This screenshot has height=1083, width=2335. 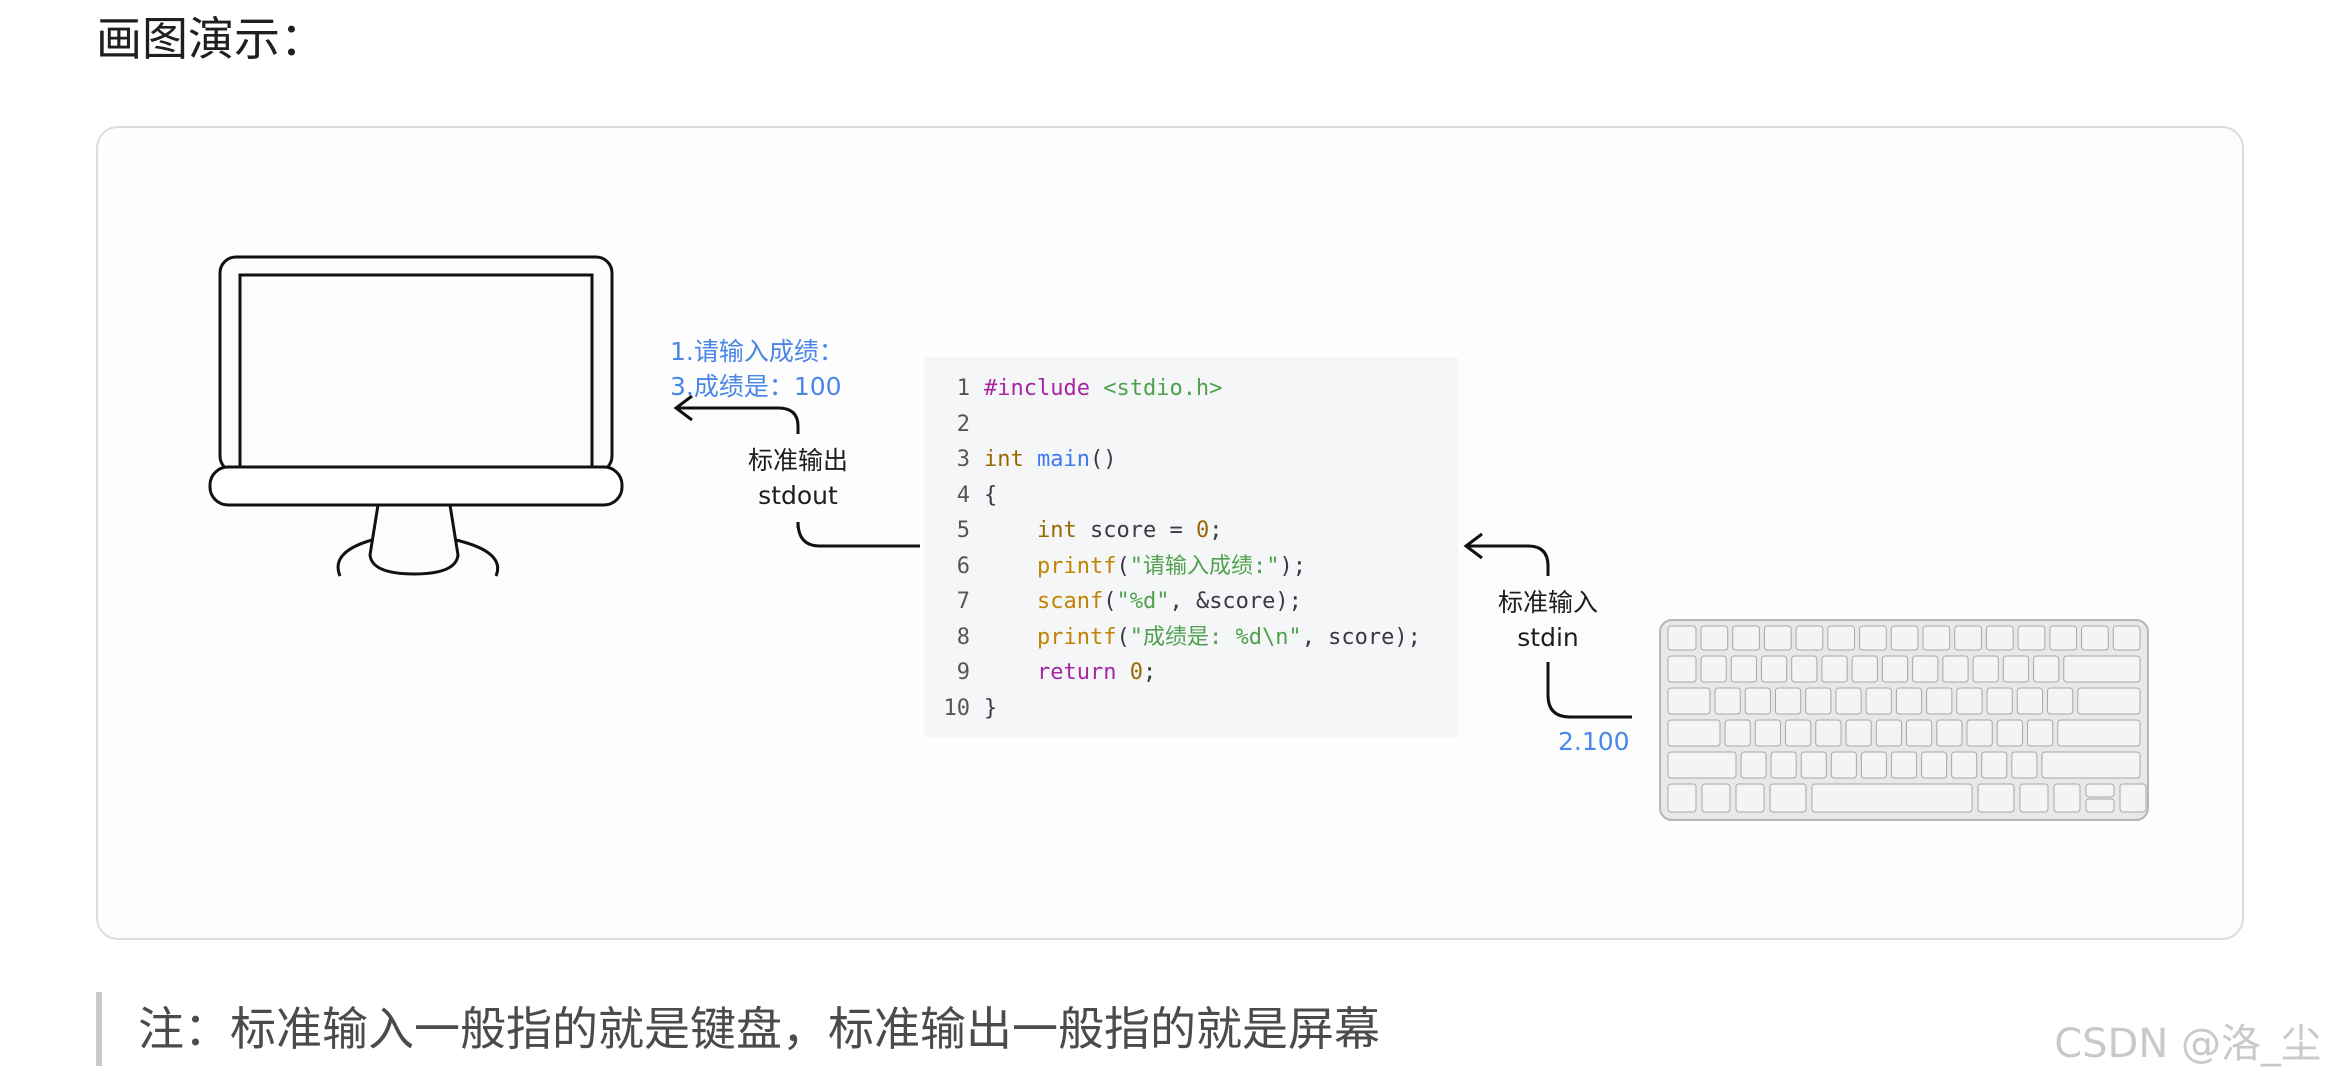 What do you see at coordinates (977, 495) in the screenshot?
I see `code-line: 4 {` at bounding box center [977, 495].